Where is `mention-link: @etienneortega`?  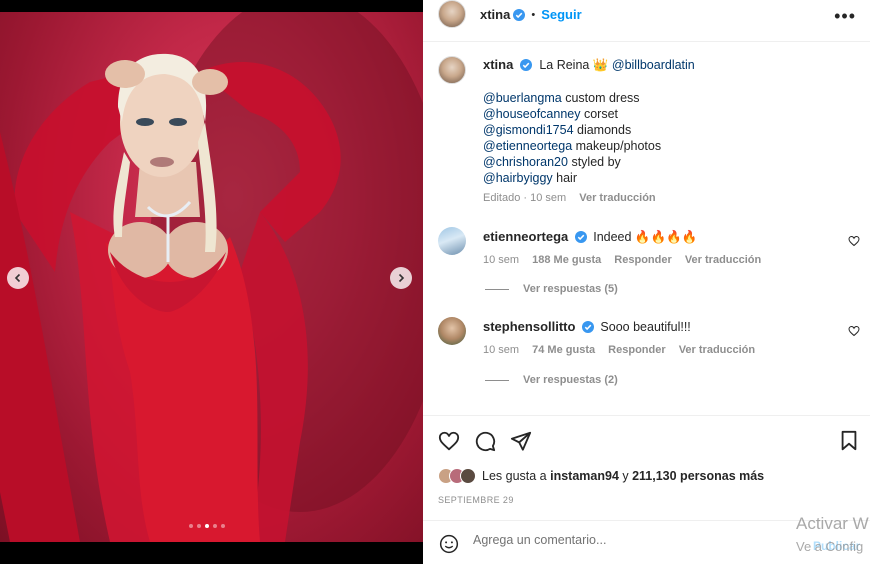 mention-link: @etienneortega is located at coordinates (527, 146).